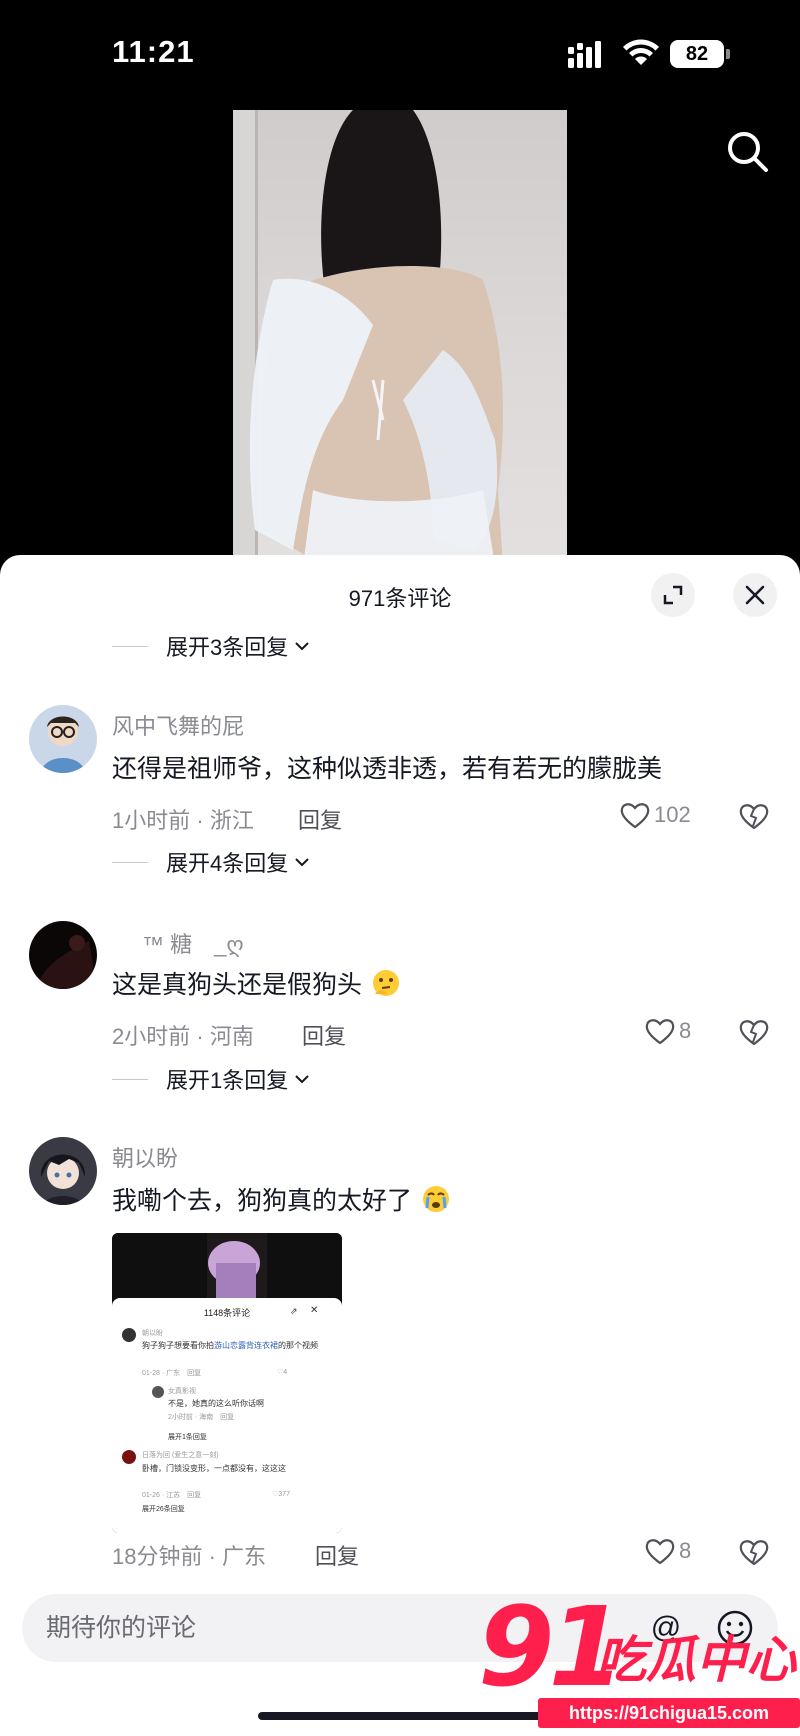  What do you see at coordinates (151, 820) in the screenshot?
I see `comment-time: 1小时前` at bounding box center [151, 820].